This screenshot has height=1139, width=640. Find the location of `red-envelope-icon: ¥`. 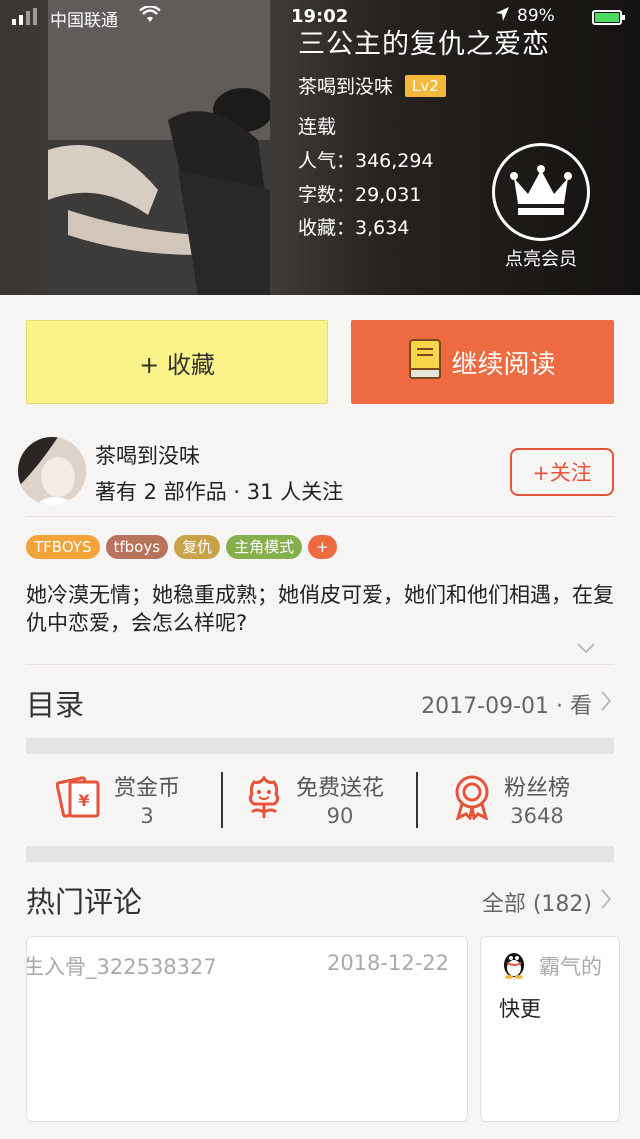

red-envelope-icon: ¥ is located at coordinates (78, 799).